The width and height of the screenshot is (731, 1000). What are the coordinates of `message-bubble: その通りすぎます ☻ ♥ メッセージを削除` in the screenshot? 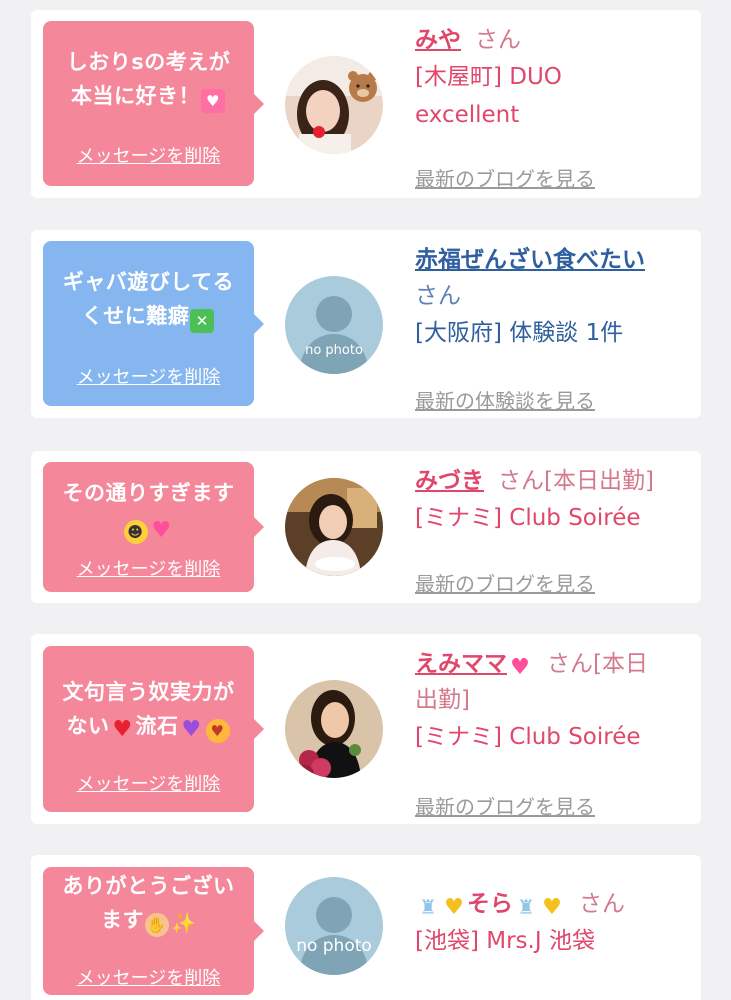 It's located at (153, 527).